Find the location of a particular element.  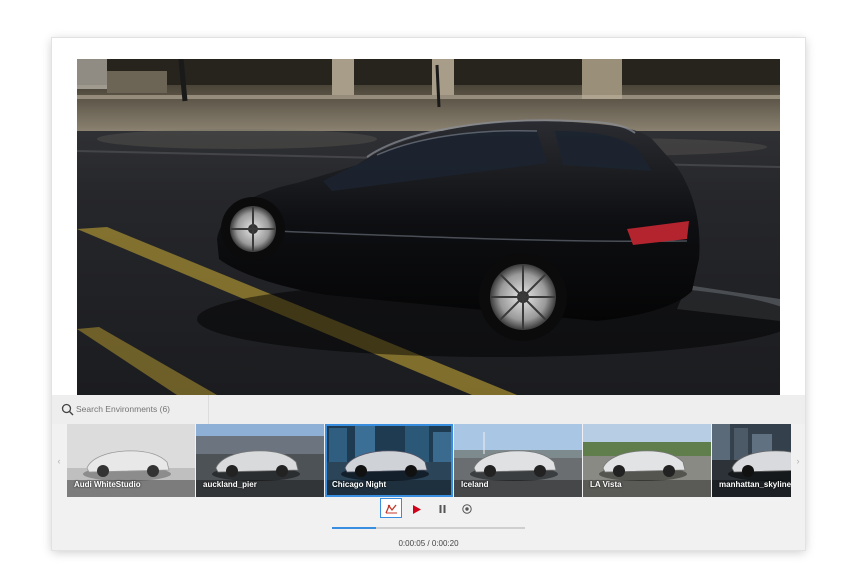

environment-thumb-manhattan-skyline: manhattan_skyline is located at coordinates (751, 460).